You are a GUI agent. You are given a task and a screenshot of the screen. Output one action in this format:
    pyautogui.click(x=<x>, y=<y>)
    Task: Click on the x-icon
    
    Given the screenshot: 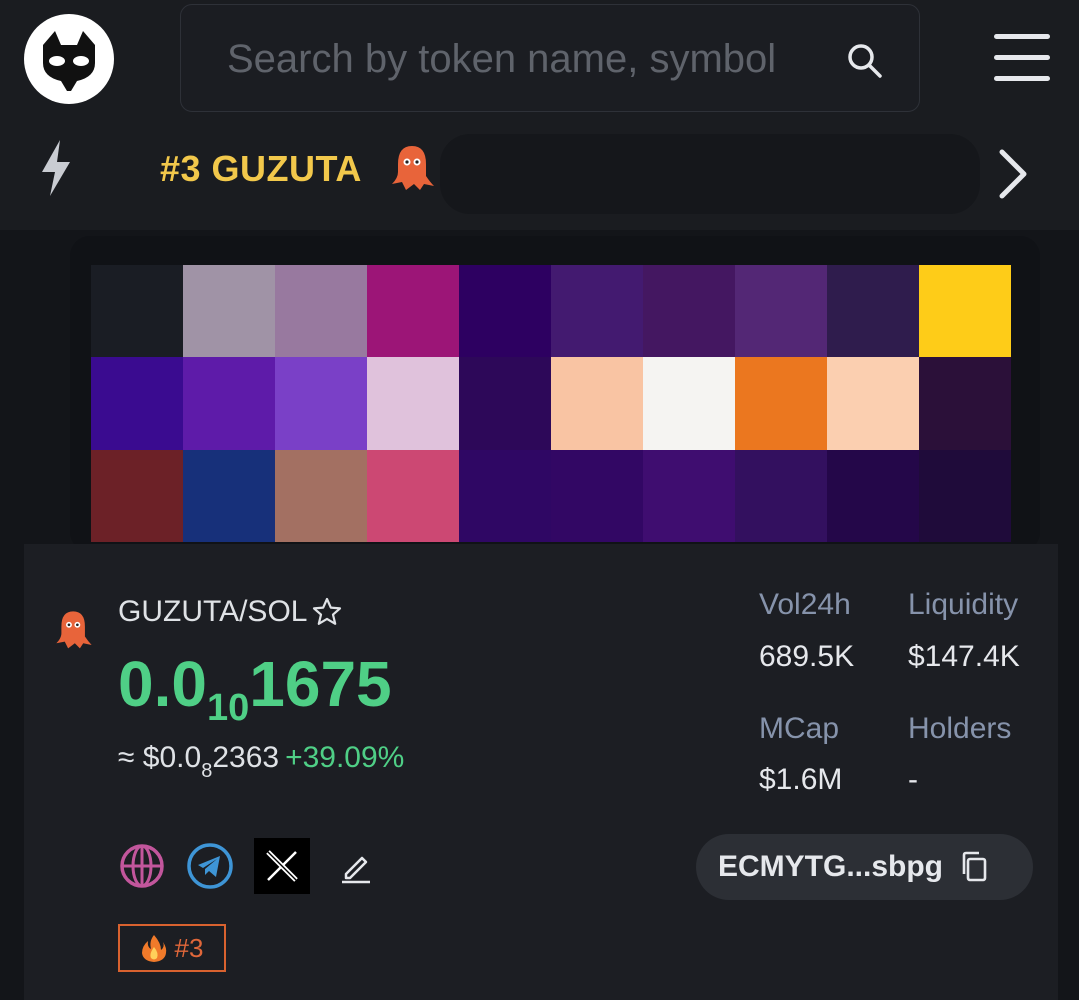 What is the action you would take?
    pyautogui.click(x=282, y=866)
    